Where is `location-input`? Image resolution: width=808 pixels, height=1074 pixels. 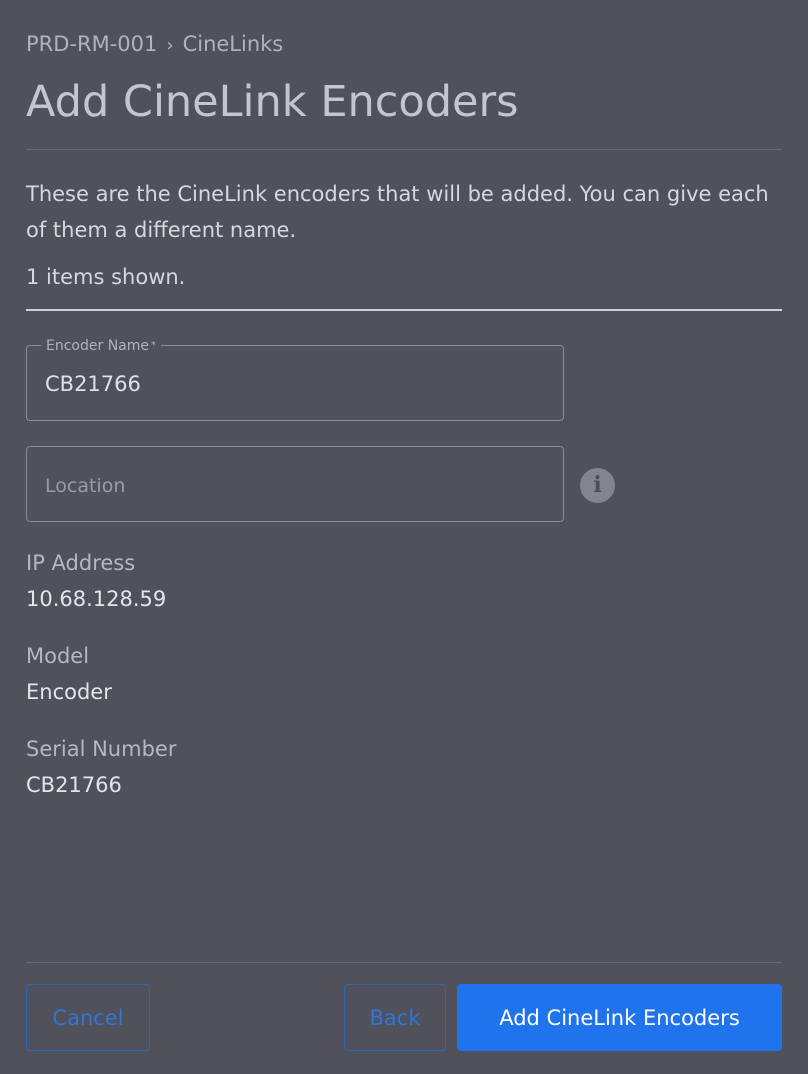
location-input is located at coordinates (295, 486).